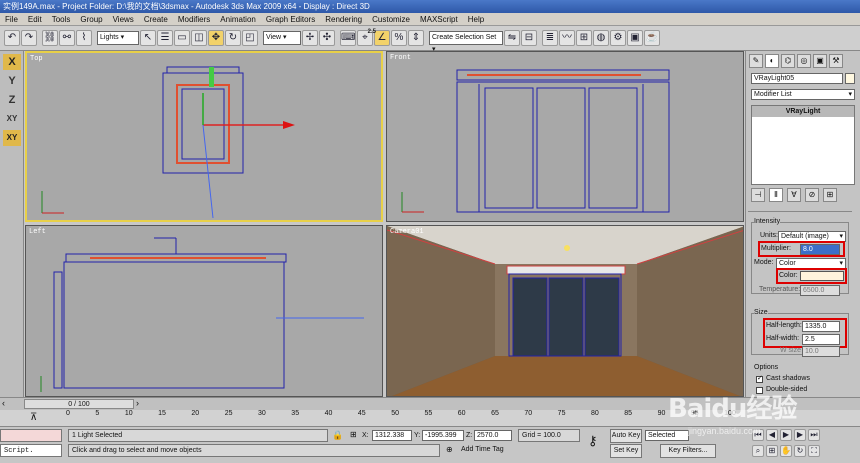 This screenshot has height=463, width=860. I want to click on selected-dropdown: Selected, so click(667, 435).